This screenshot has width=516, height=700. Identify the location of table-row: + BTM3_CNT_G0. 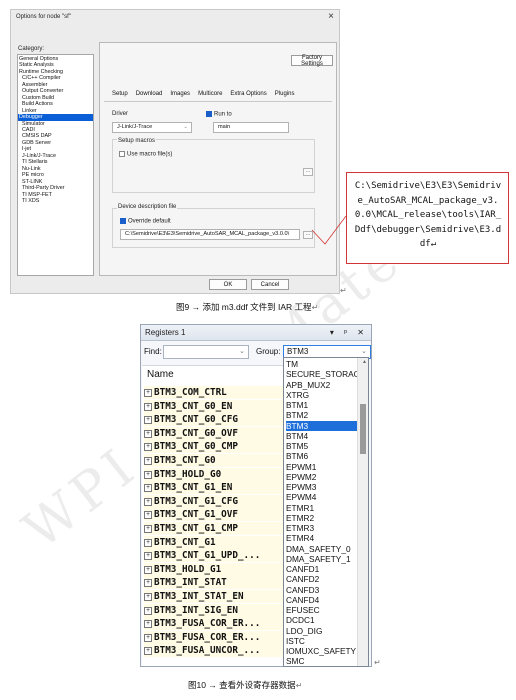
(213, 460).